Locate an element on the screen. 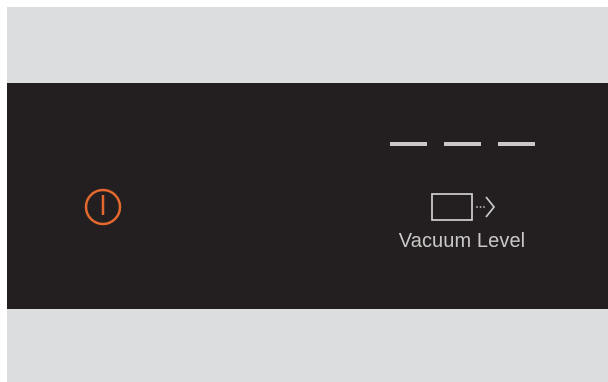 Image resolution: width=608 pixels, height=382 pixels. vacuum-level-button: Vacuum Level is located at coordinates (462, 222).